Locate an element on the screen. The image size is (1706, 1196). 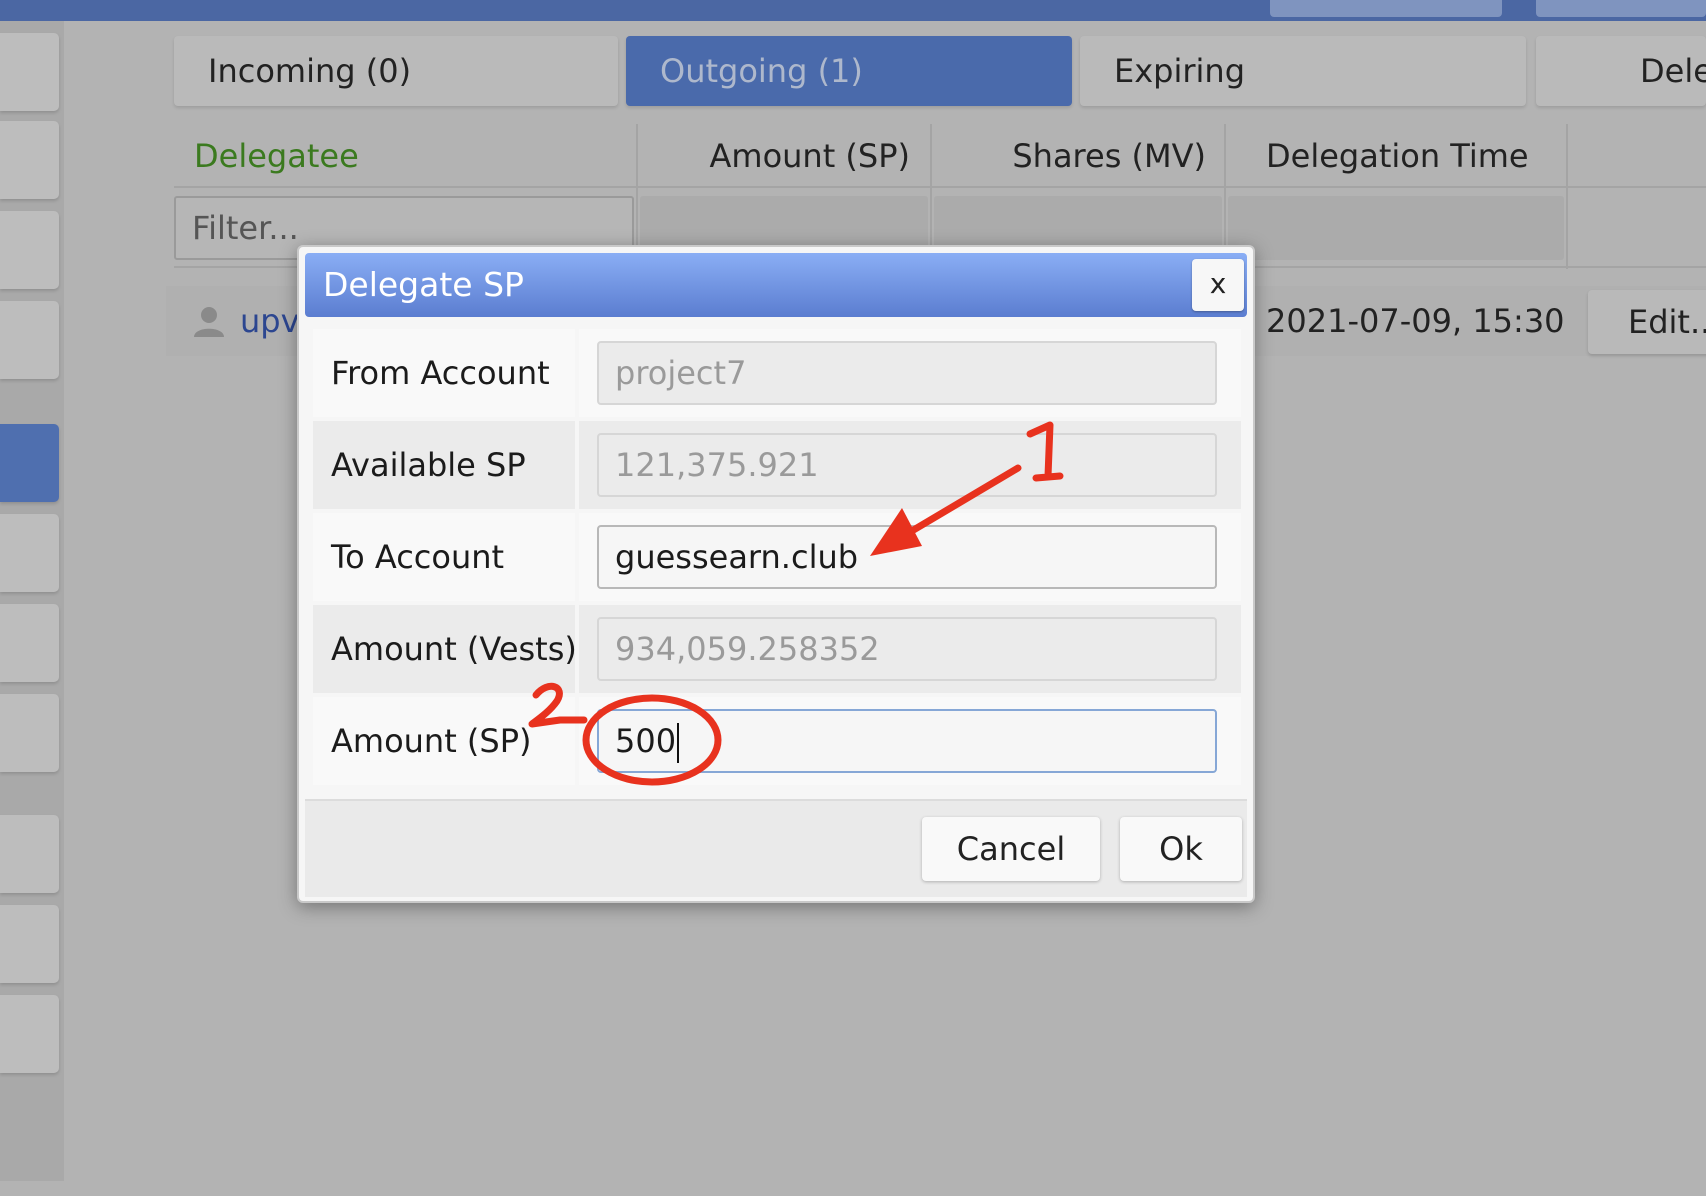
amount-sp-value: 500 is located at coordinates (646, 741).